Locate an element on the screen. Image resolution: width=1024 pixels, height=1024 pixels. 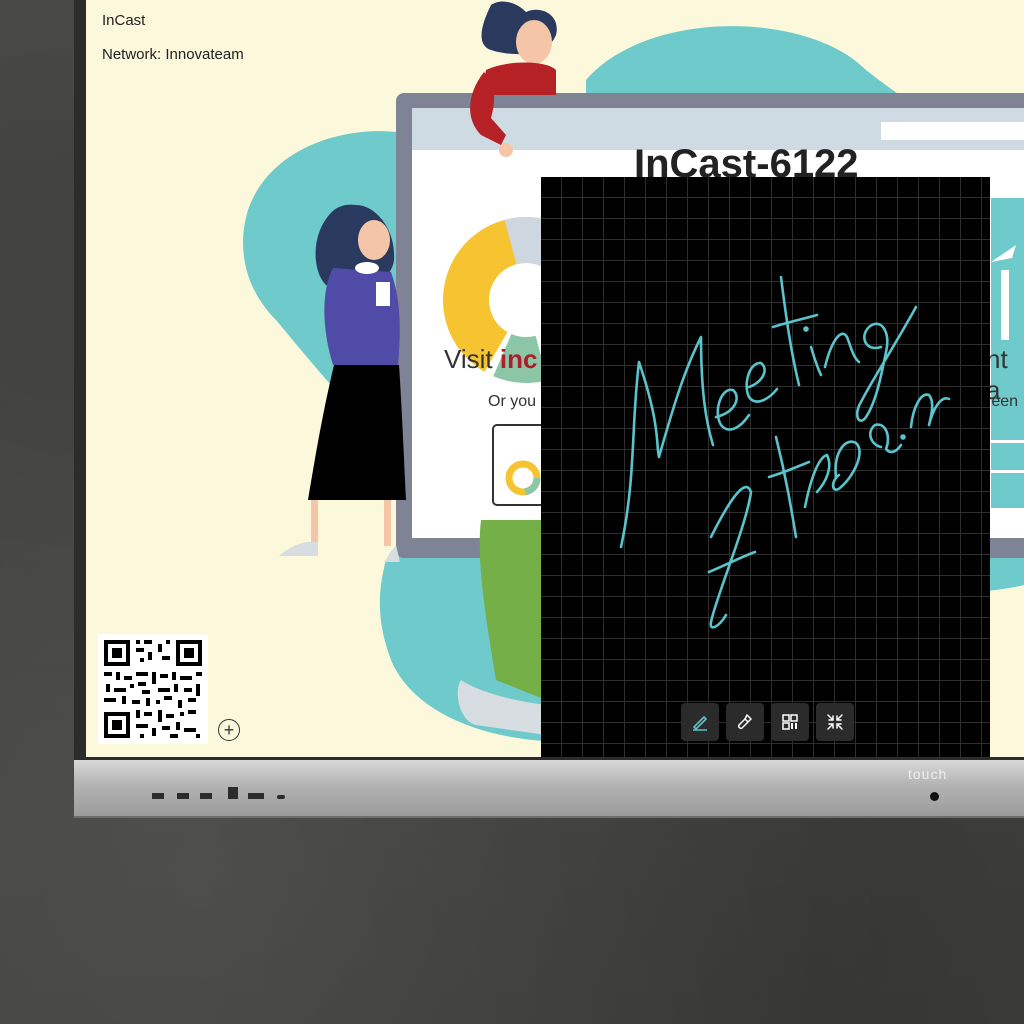
qr-tool-button is located at coordinates (790, 722).